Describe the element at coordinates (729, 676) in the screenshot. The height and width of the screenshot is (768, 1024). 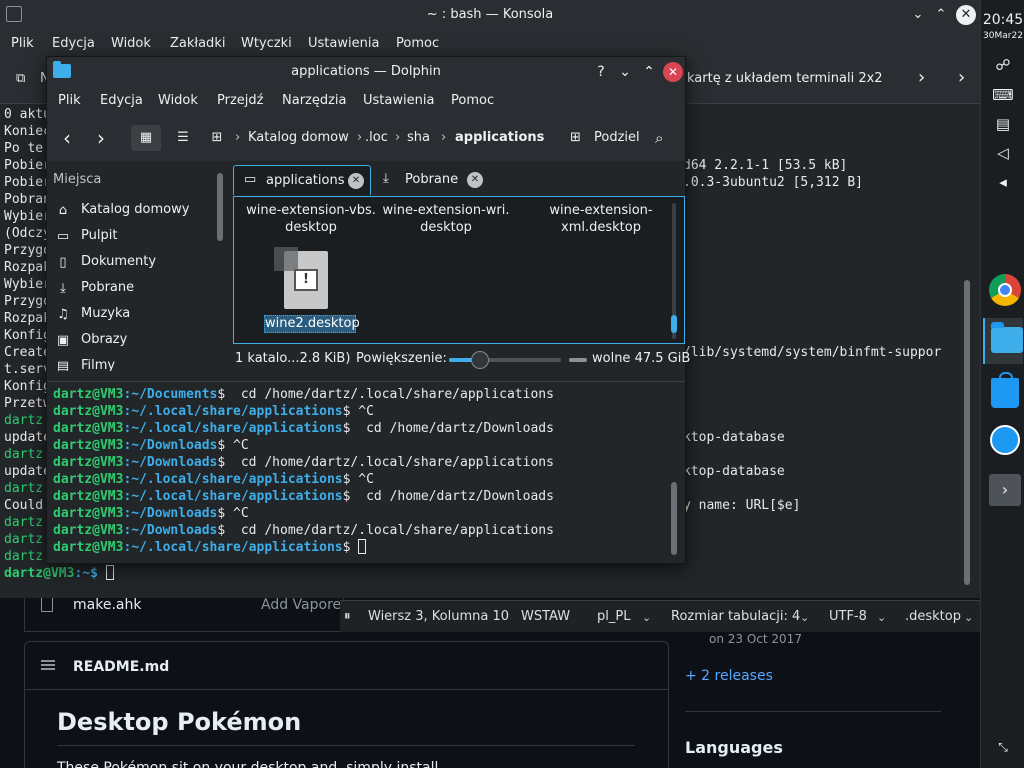
I see `releases-link: + 2 releases` at that location.